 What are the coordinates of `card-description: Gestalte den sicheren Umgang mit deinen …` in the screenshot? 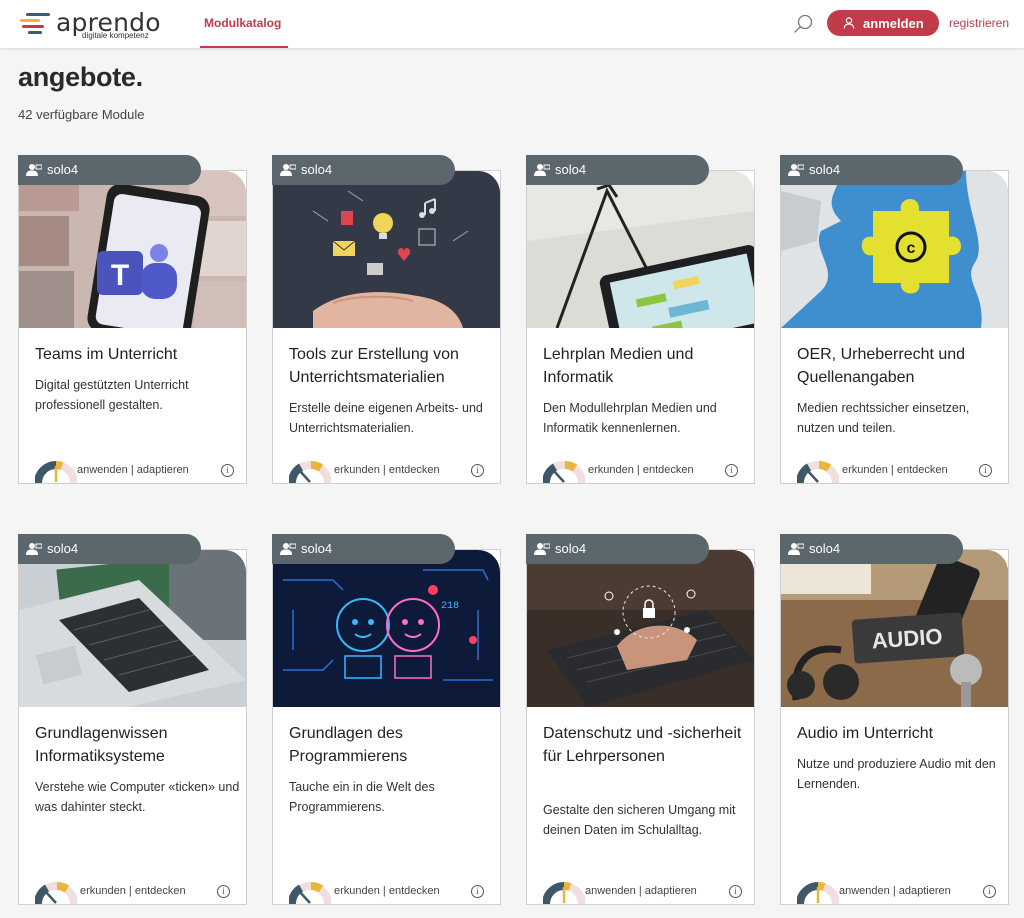 It's located at (639, 820).